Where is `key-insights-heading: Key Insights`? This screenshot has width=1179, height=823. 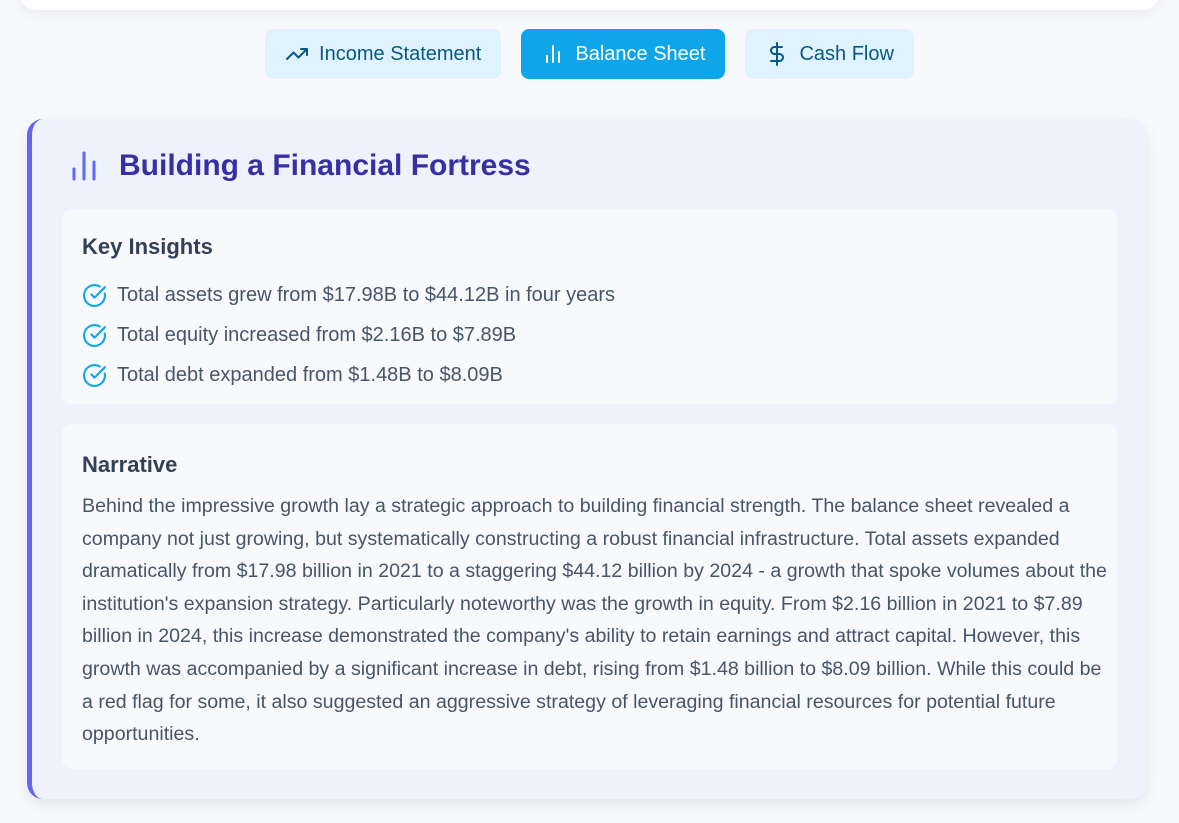 key-insights-heading: Key Insights is located at coordinates (147, 246).